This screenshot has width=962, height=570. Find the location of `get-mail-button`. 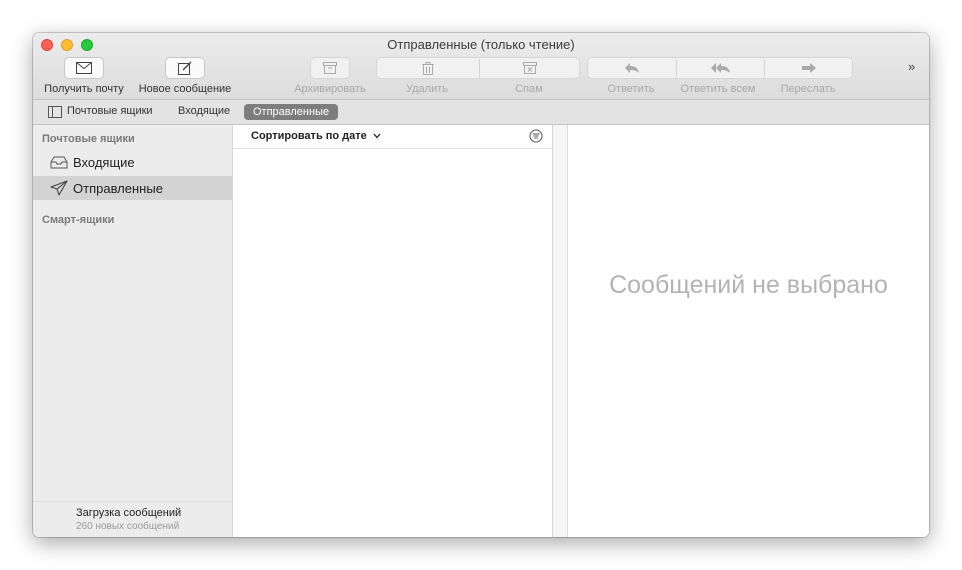

get-mail-button is located at coordinates (84, 68).